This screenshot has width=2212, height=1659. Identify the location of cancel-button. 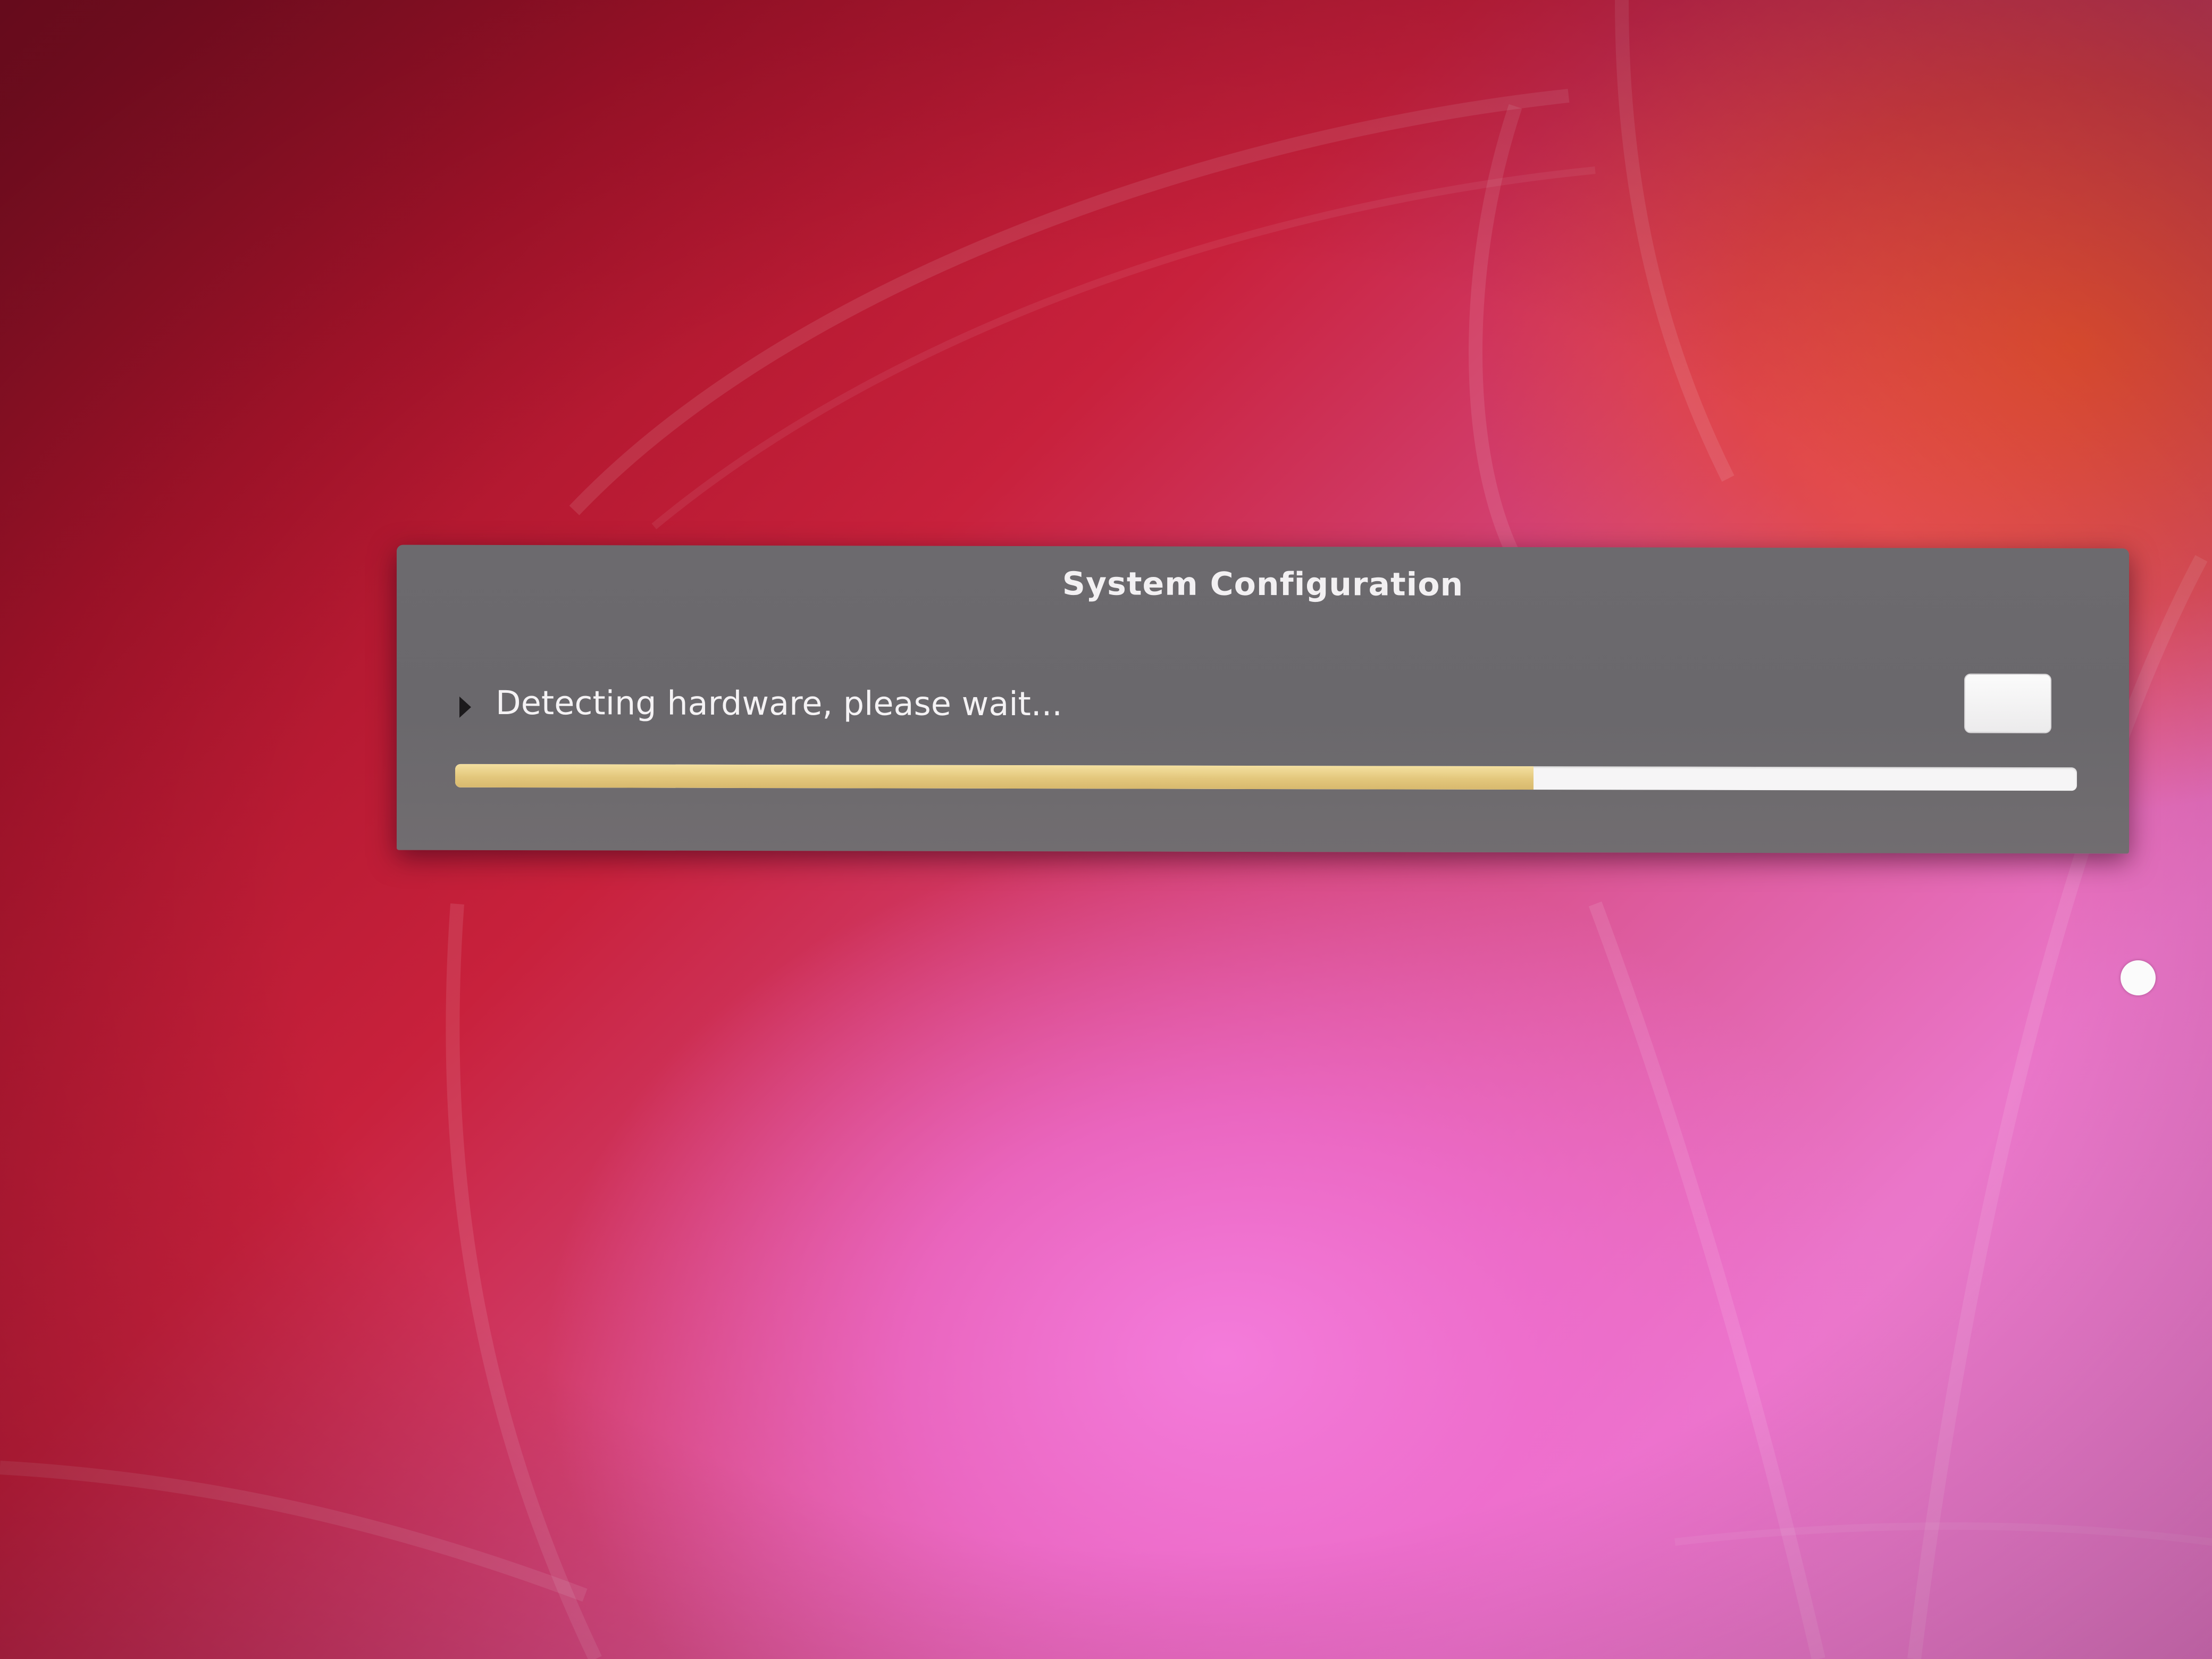
(2007, 703).